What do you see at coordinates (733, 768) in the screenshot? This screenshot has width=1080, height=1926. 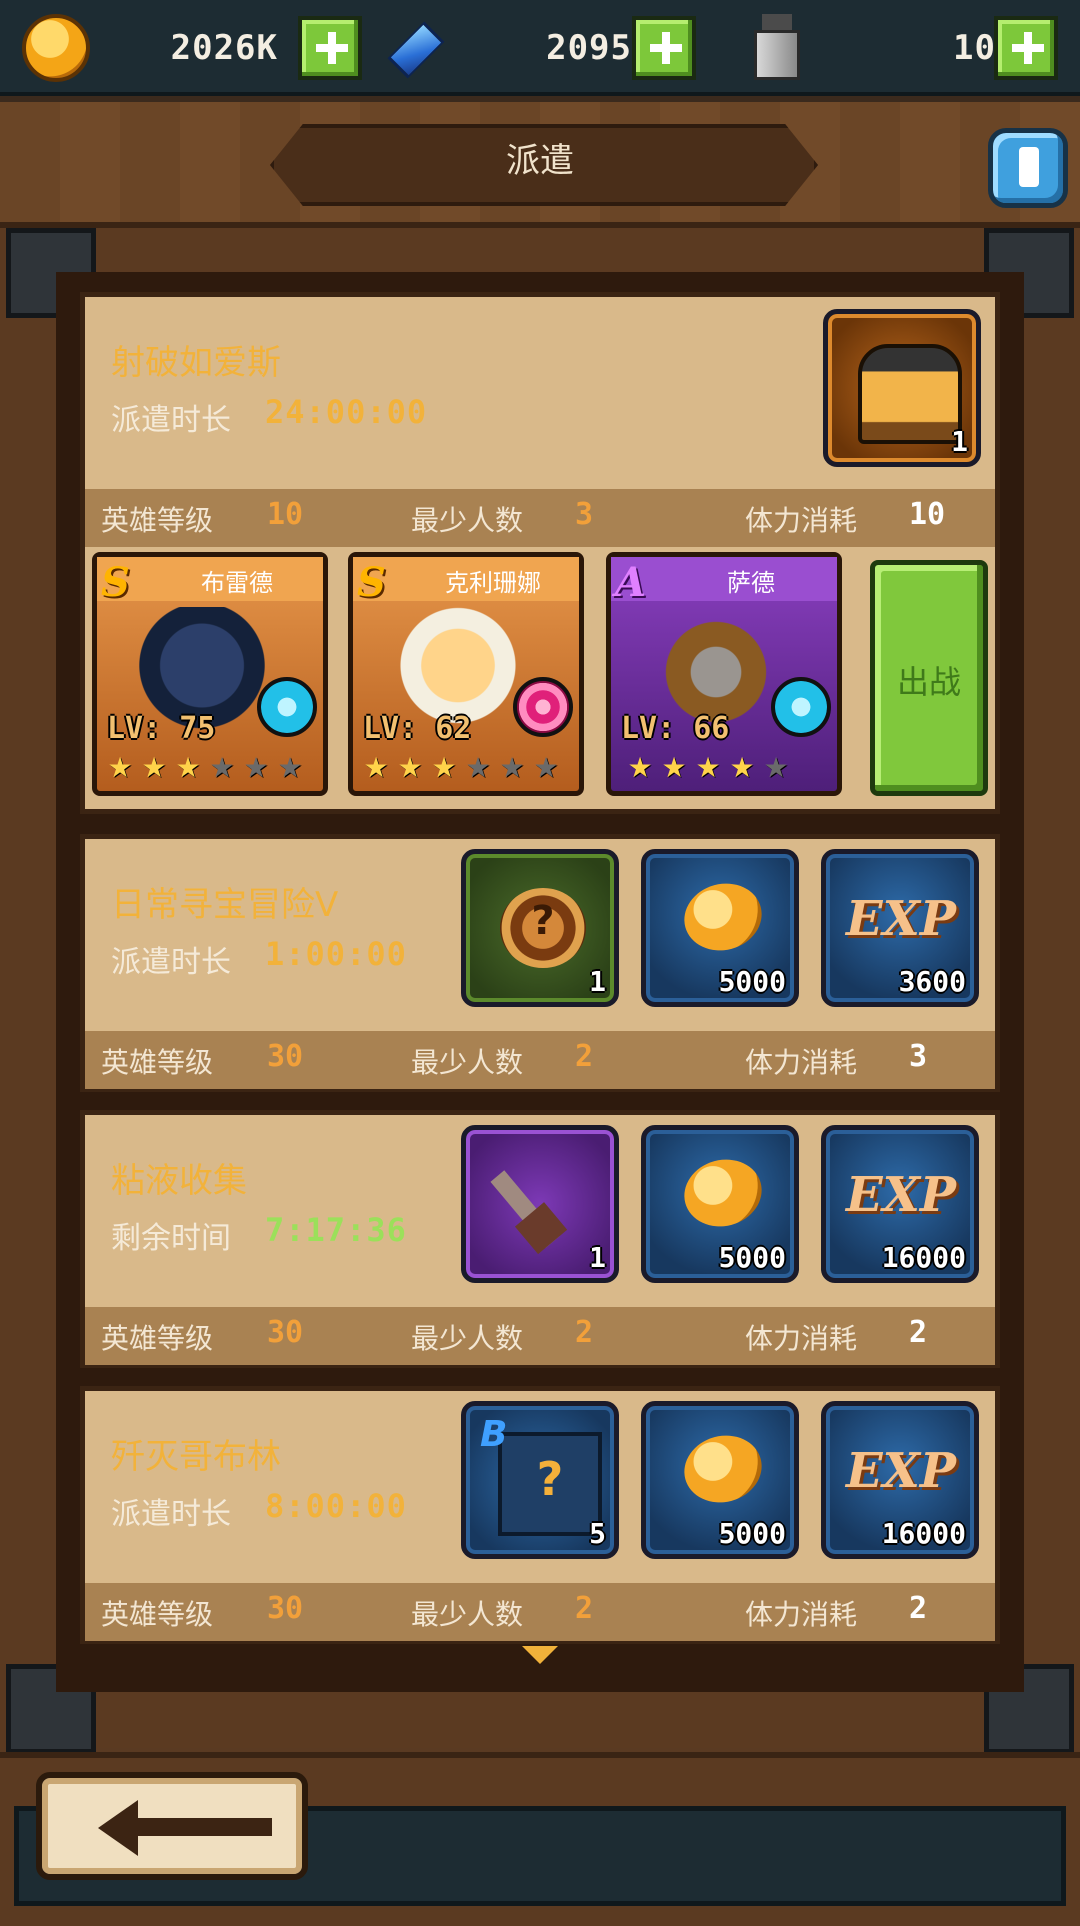 I see `hero-stars: ★ ★ ★ ★ ★` at bounding box center [733, 768].